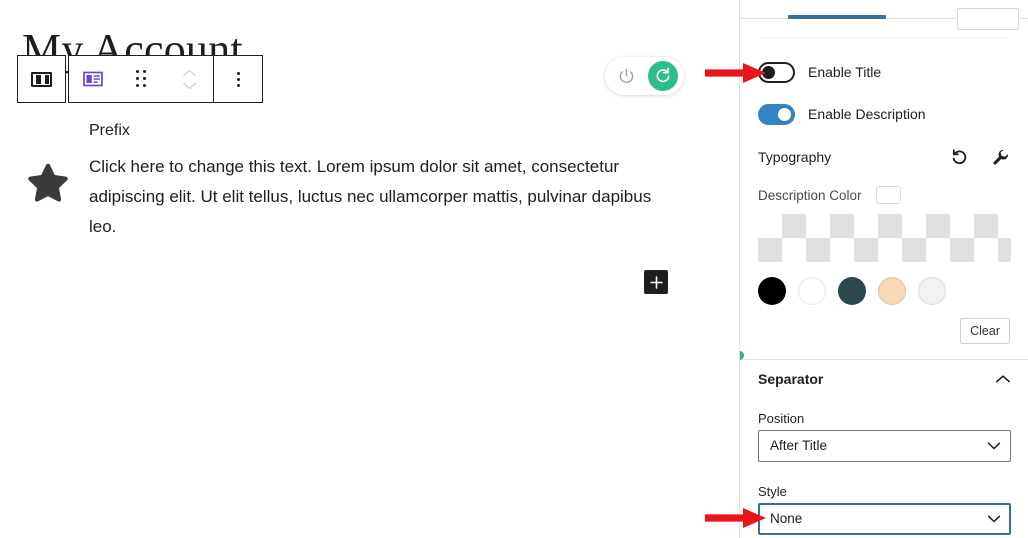 This screenshot has width=1028, height=538. I want to click on toggle-knob, so click(784, 114).